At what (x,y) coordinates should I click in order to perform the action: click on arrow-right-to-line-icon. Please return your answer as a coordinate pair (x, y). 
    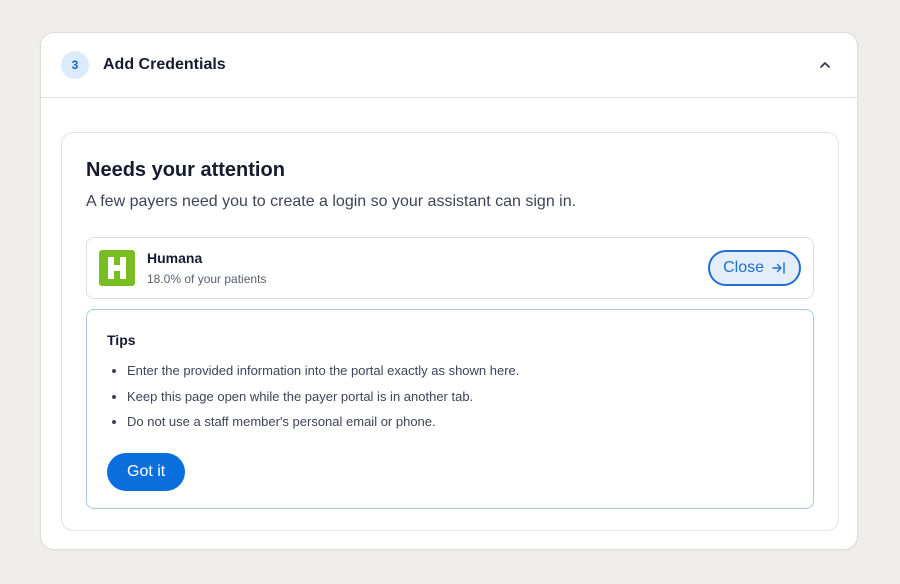
    Looking at the image, I should click on (778, 268).